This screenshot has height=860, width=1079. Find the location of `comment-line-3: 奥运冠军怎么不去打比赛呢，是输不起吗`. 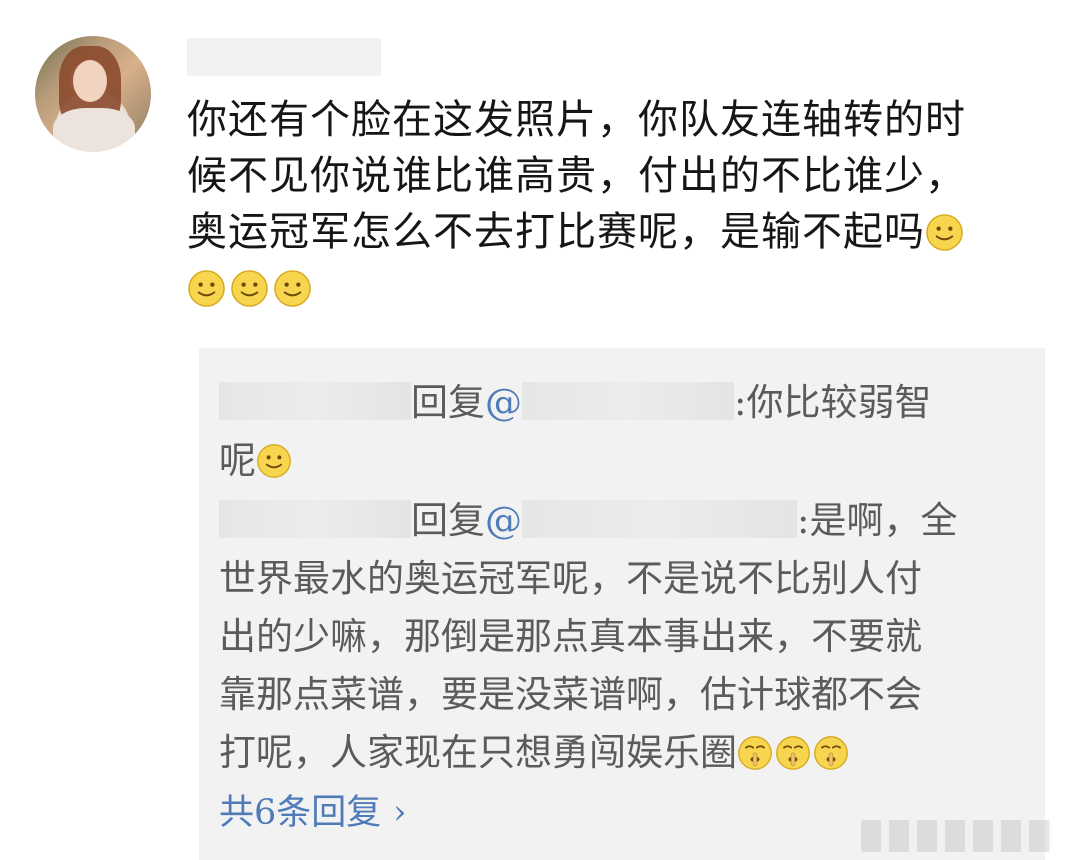

comment-line-3: 奥运冠军怎么不去打比赛呢，是输不起吗 is located at coordinates (556, 232).